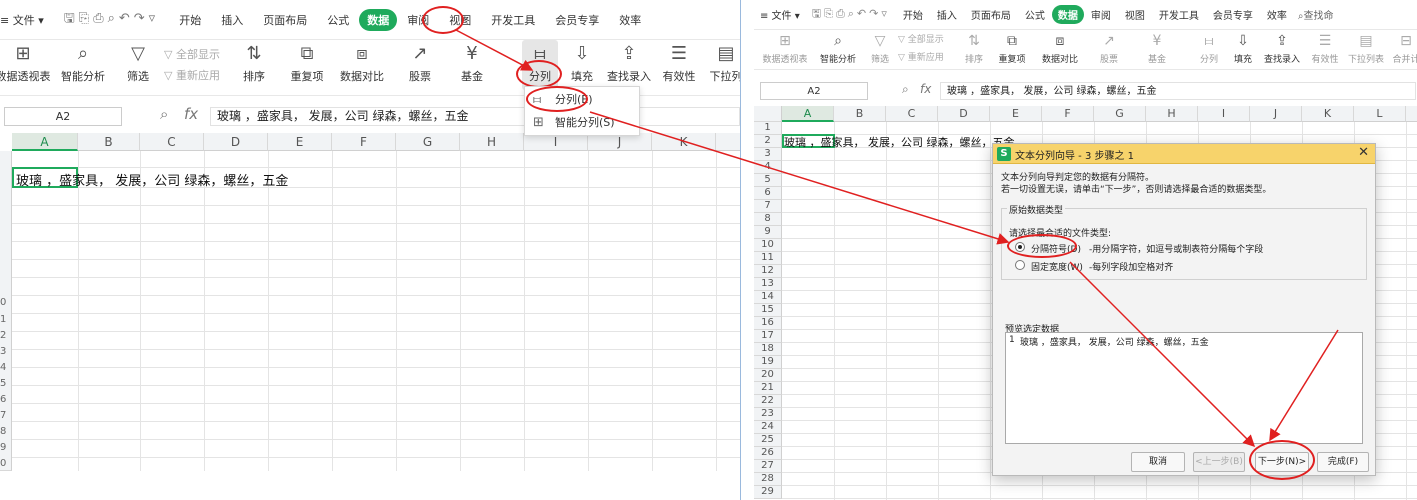  Describe the element at coordinates (768, 375) in the screenshot. I see `row-header: 20` at that location.